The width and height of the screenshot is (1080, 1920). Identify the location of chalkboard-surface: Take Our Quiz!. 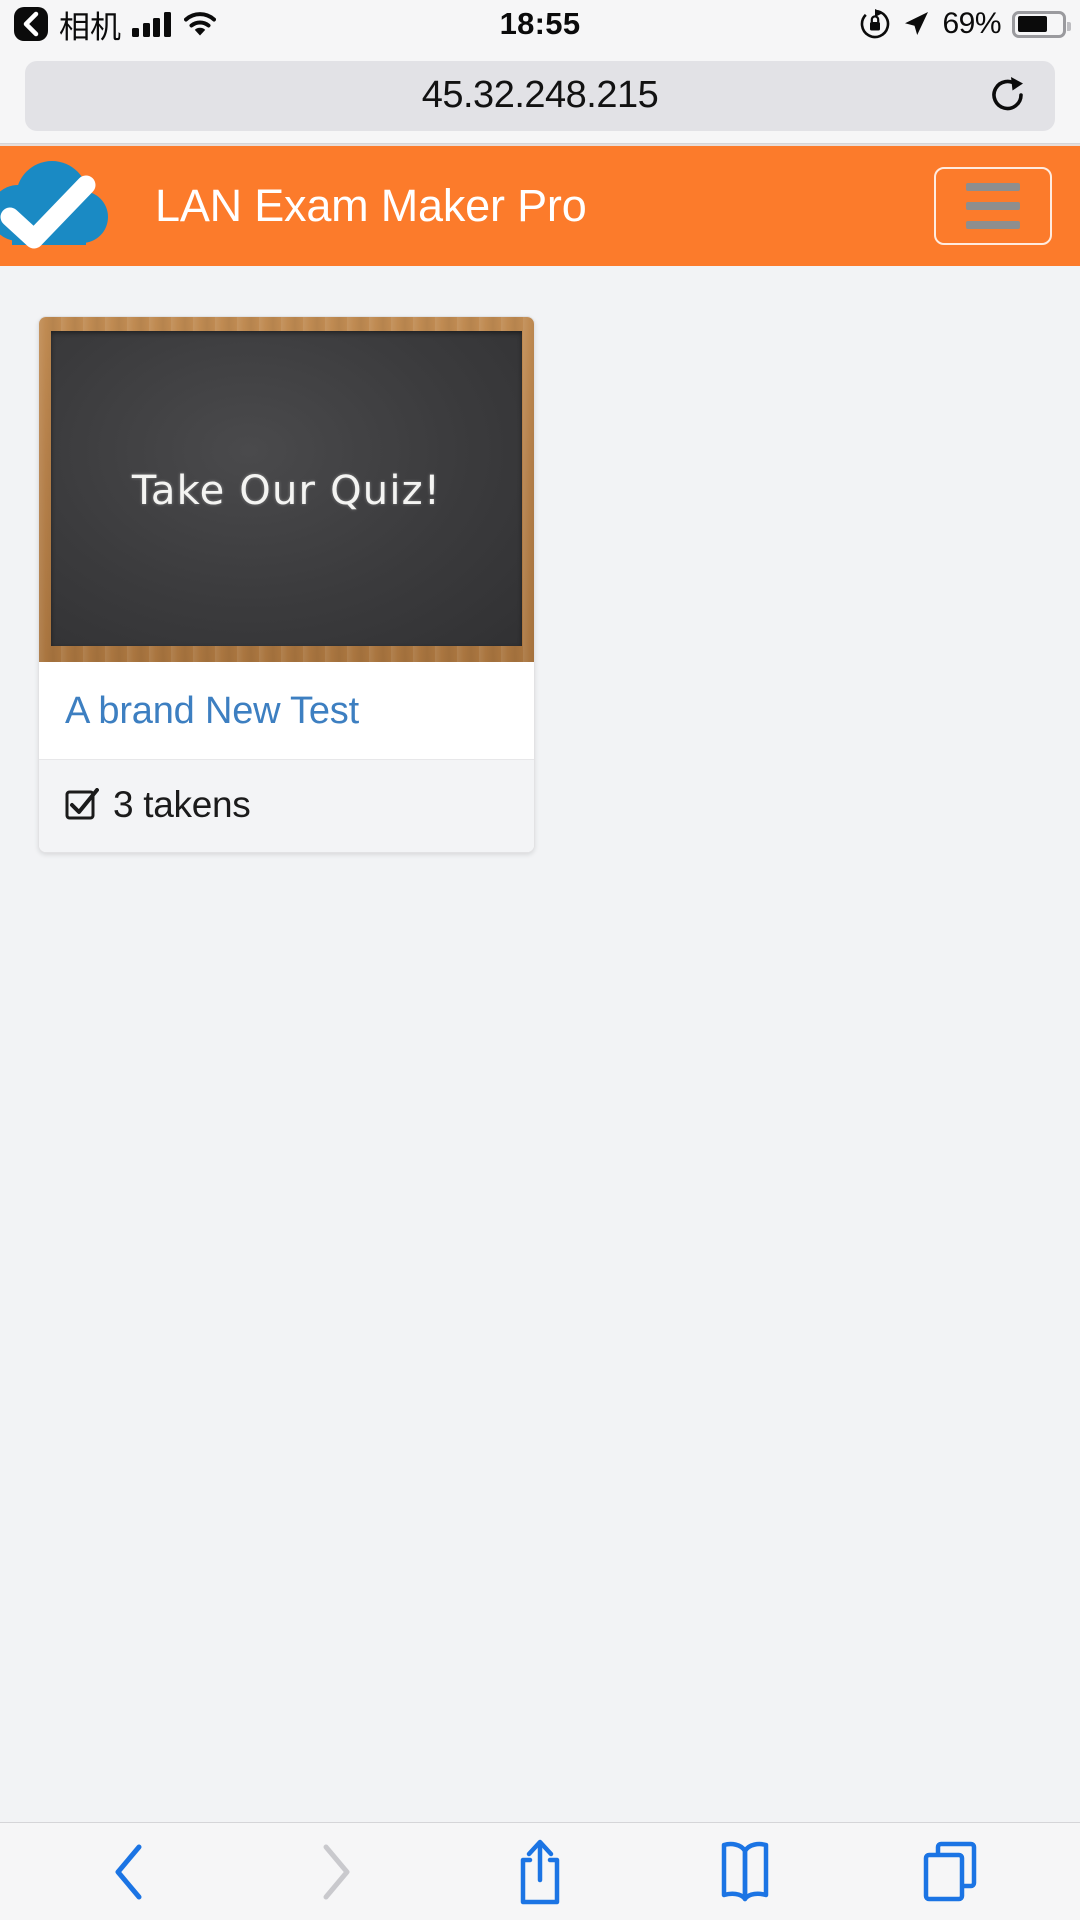
(286, 488).